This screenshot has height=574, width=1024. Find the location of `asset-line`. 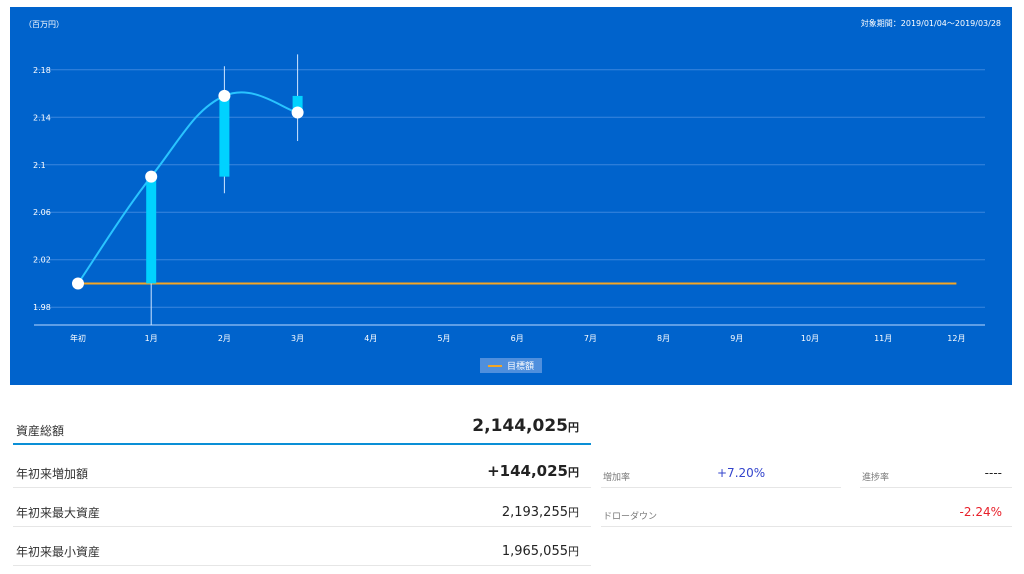

asset-line is located at coordinates (187, 188).